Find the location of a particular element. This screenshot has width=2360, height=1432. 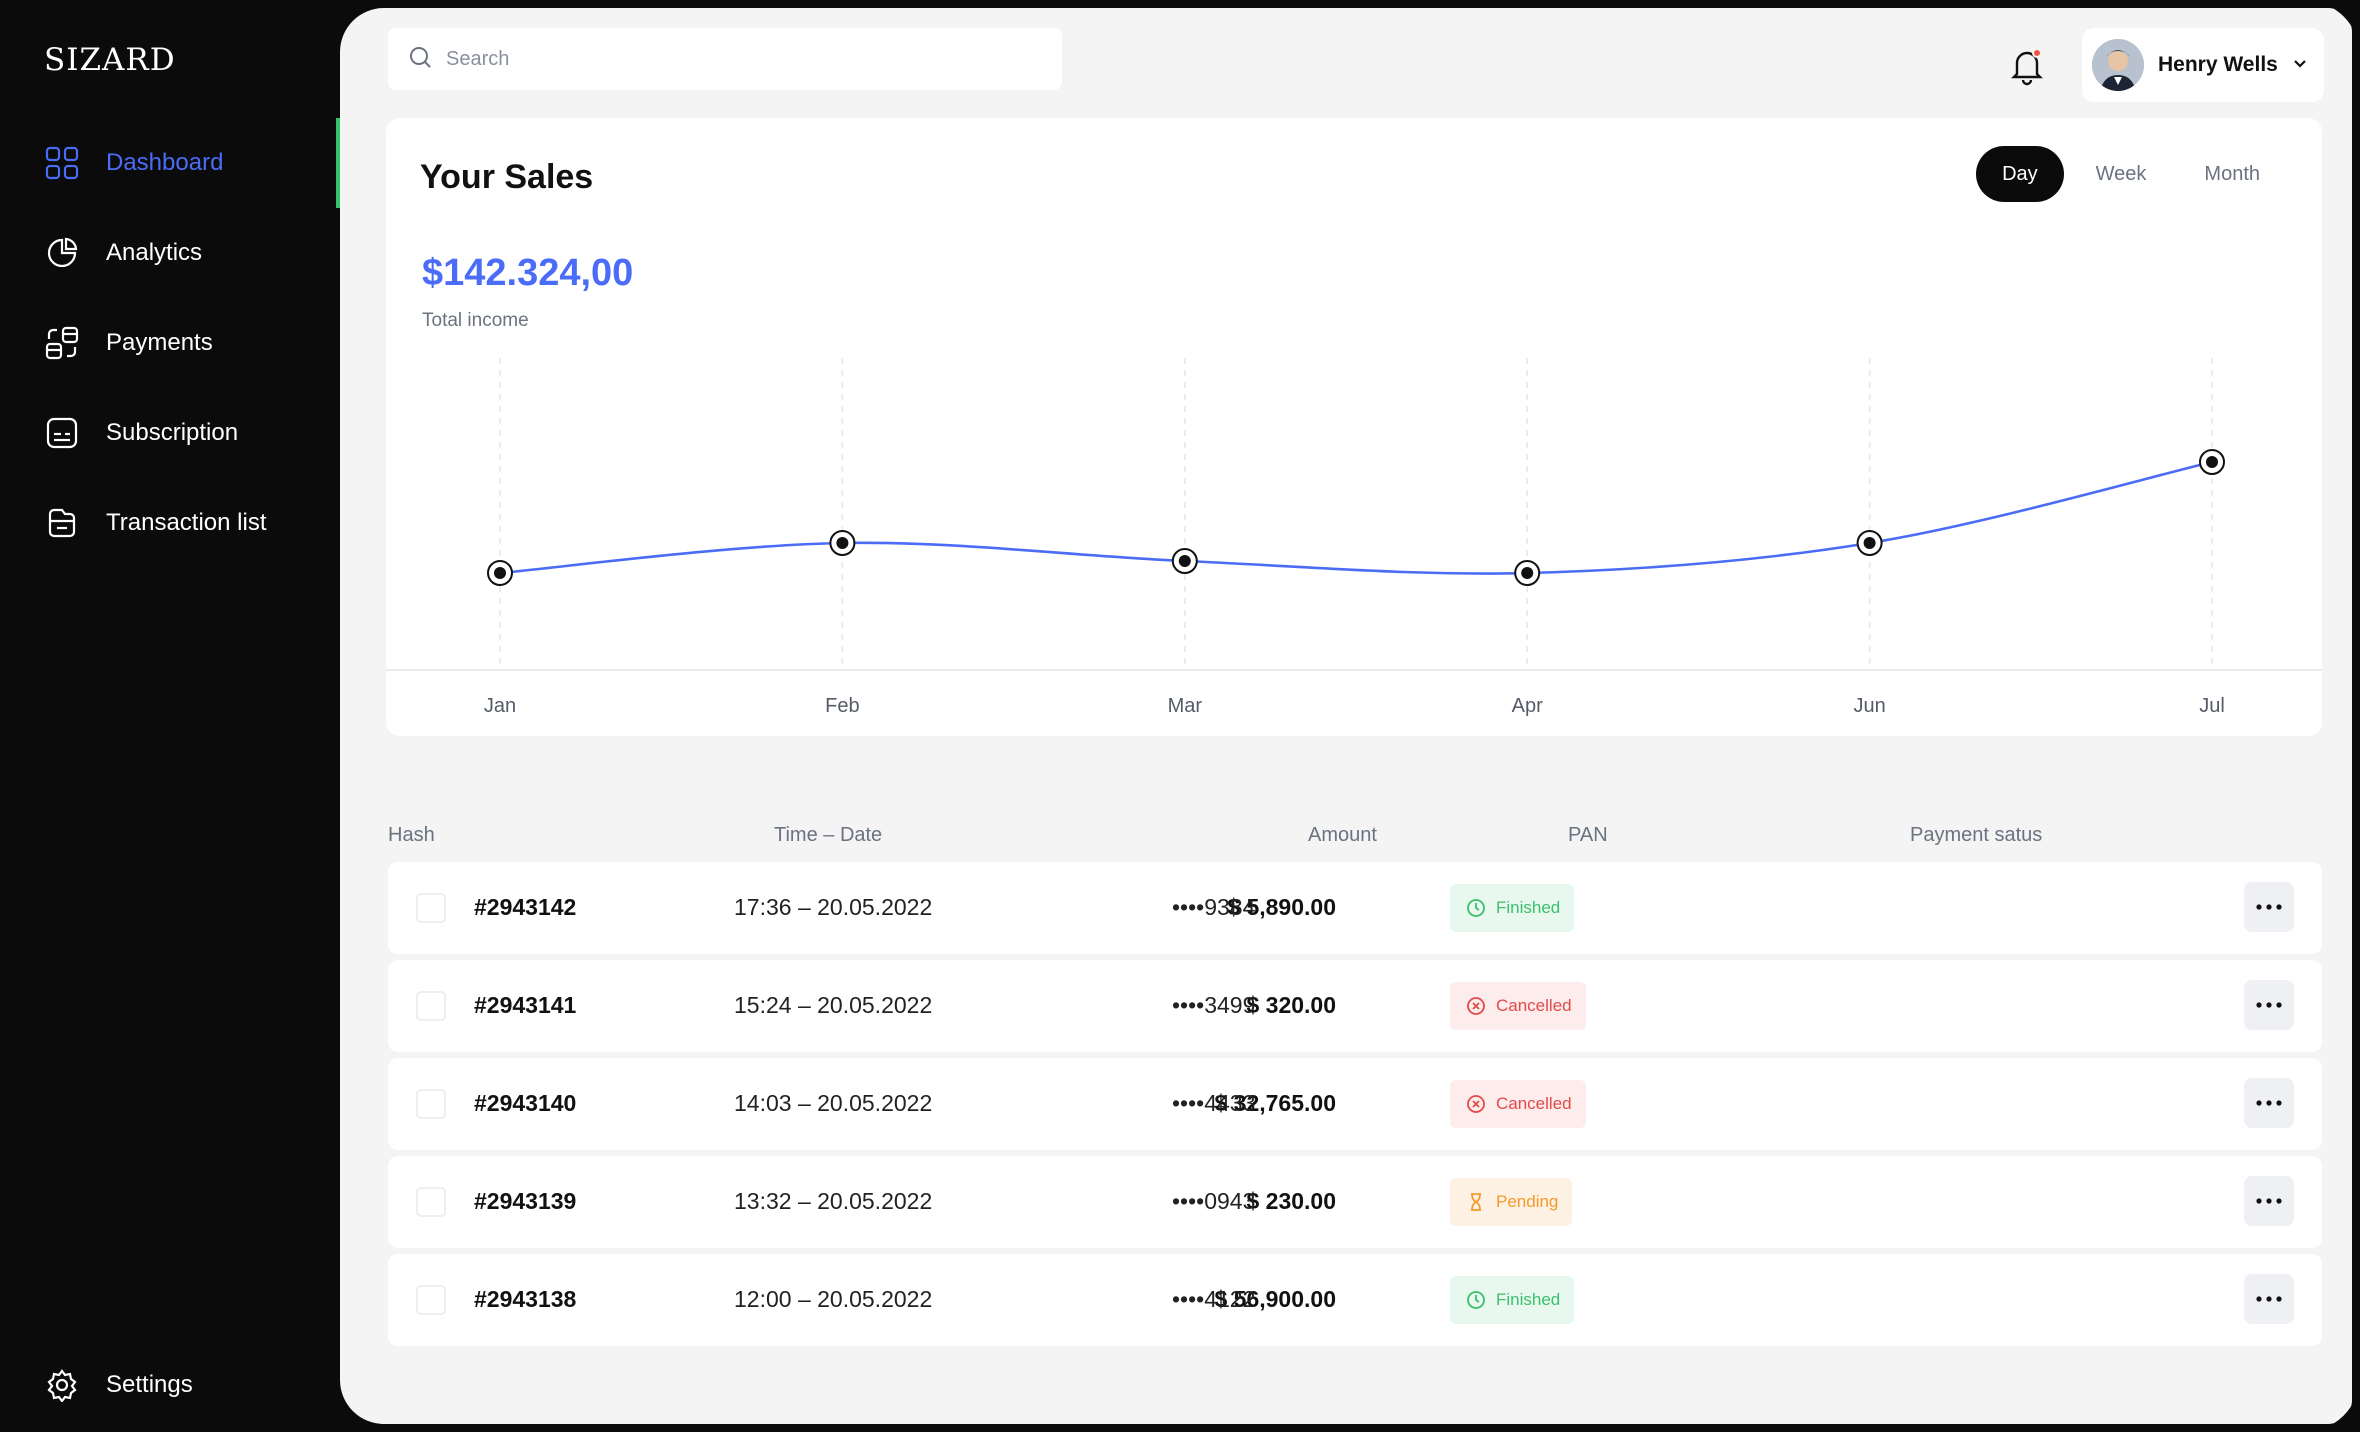

row-time: 12:00 – 20.05.2022 is located at coordinates (833, 1299).